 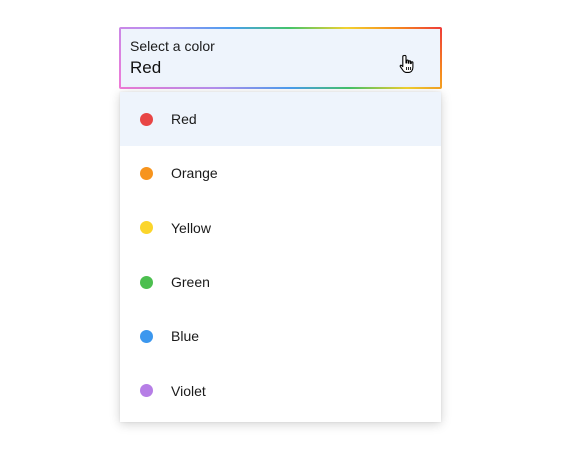 I want to click on option-label: Violet, so click(x=188, y=390).